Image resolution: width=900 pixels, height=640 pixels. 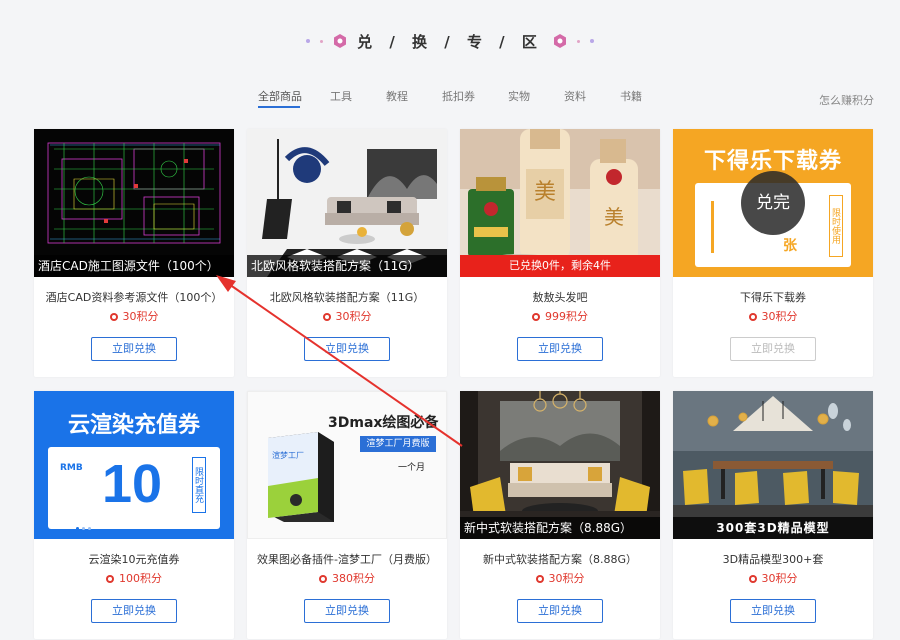 What do you see at coordinates (347, 559) in the screenshot?
I see `product-title: 效果图必备插件-渲梦工厂（月费版）` at bounding box center [347, 559].